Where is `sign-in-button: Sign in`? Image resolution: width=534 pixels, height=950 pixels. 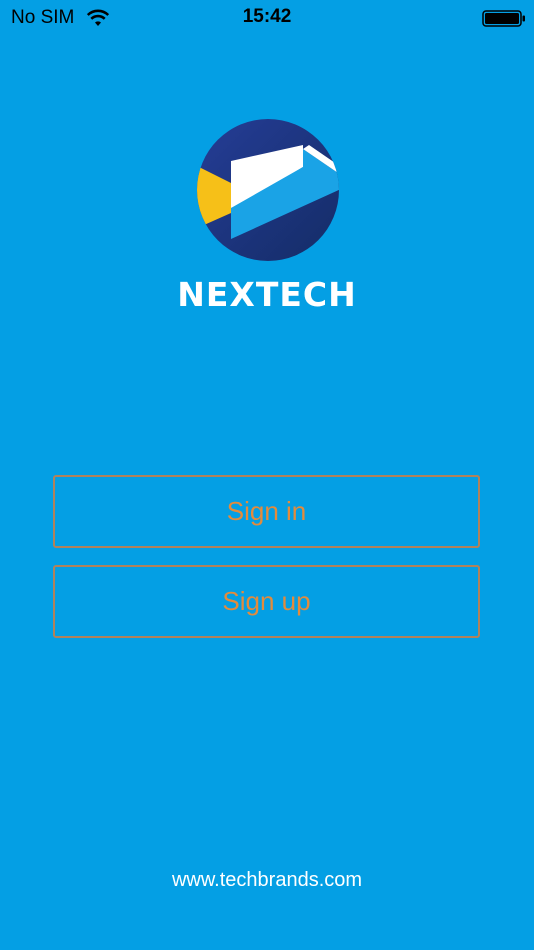
sign-in-button: Sign in is located at coordinates (266, 511).